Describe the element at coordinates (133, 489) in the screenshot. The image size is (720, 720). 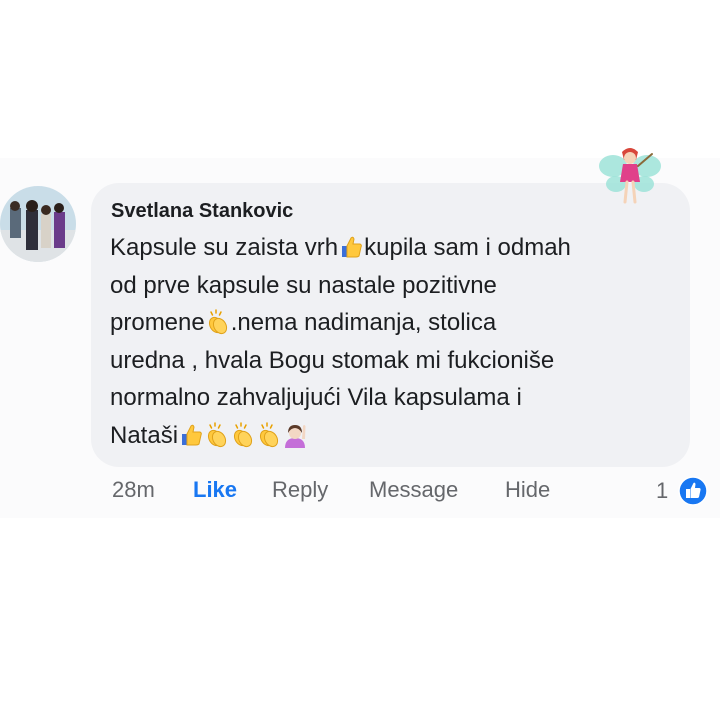
I see `comment-timestamp: 28m` at that location.